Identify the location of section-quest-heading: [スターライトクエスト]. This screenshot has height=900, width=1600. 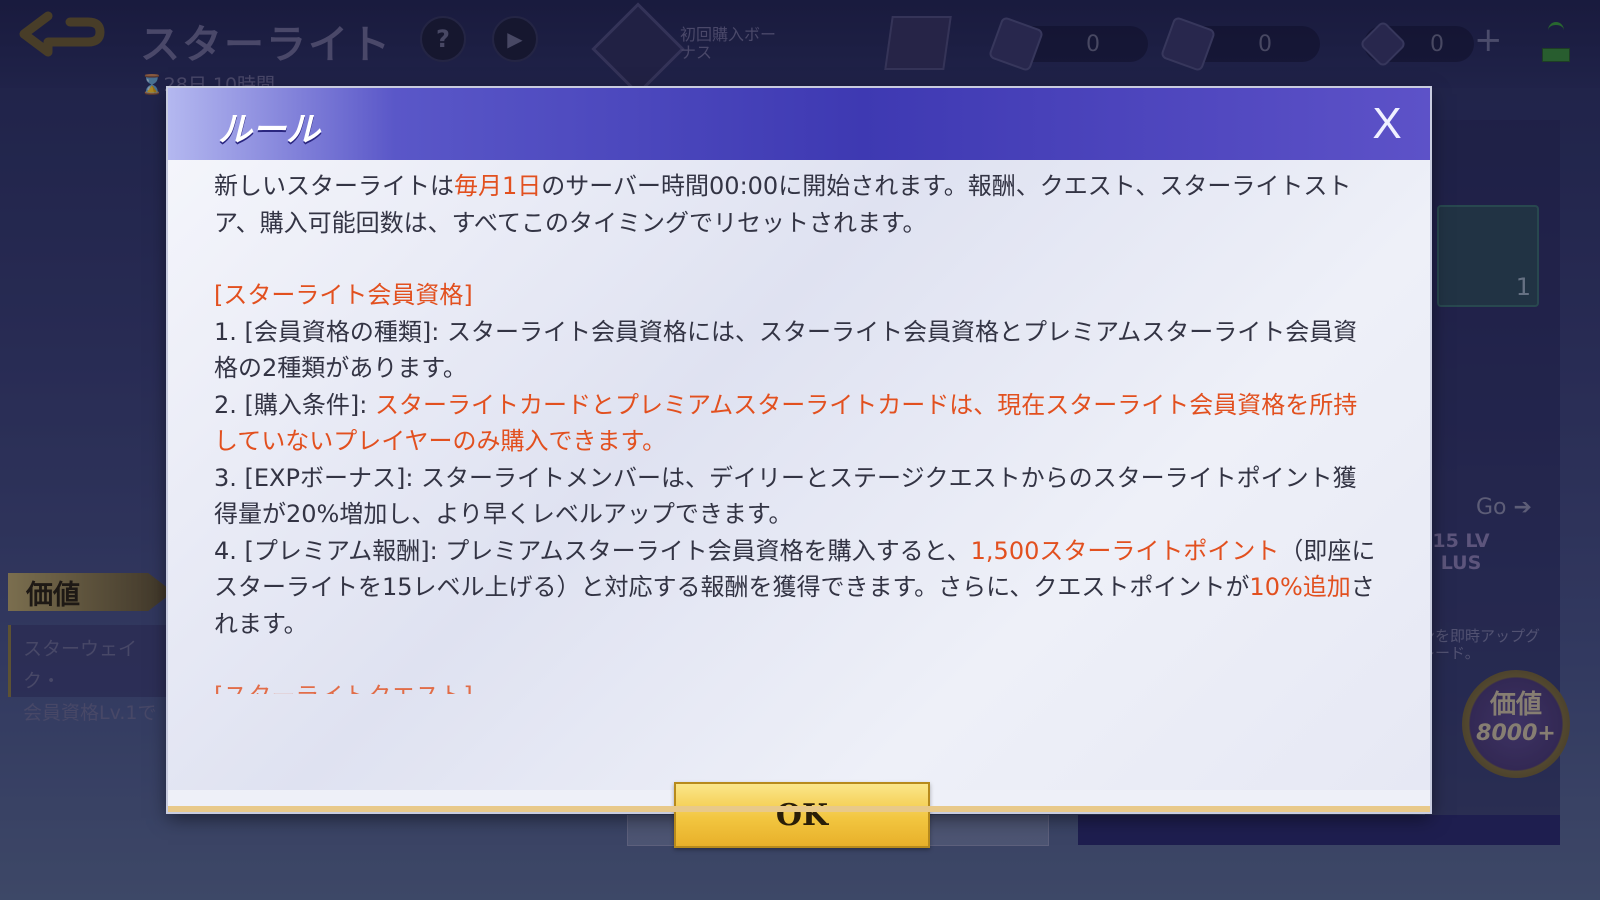
(795, 686).